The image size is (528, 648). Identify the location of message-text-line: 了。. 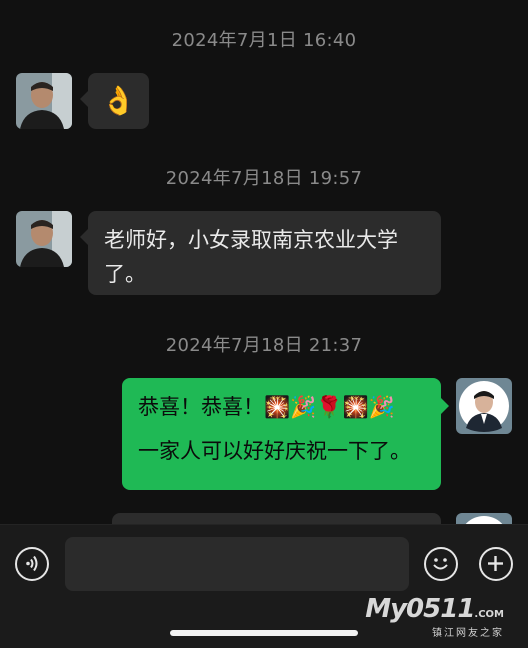
(125, 274).